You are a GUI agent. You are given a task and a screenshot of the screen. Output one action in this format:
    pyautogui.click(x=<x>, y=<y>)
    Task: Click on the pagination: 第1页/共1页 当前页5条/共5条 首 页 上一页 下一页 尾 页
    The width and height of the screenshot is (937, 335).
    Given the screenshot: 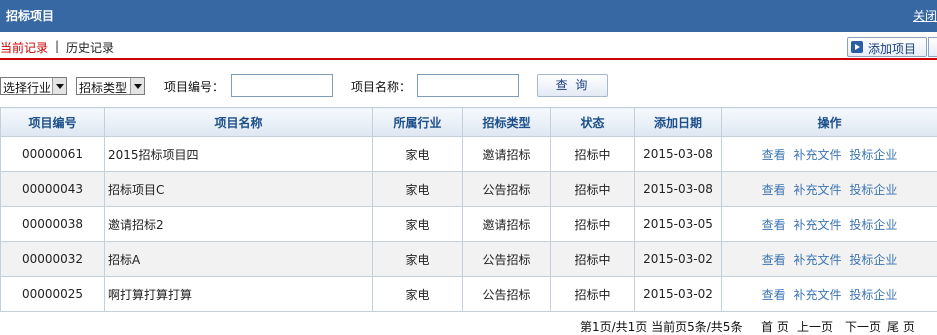 What is the action you would take?
    pyautogui.click(x=468, y=325)
    